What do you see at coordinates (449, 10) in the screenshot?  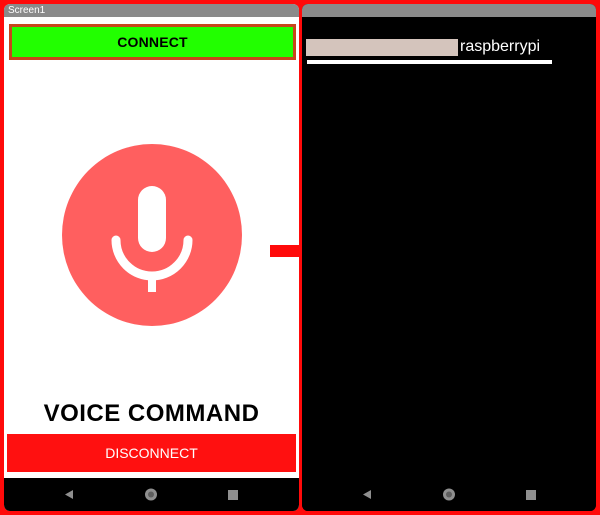 I see `screen-titlebar` at bounding box center [449, 10].